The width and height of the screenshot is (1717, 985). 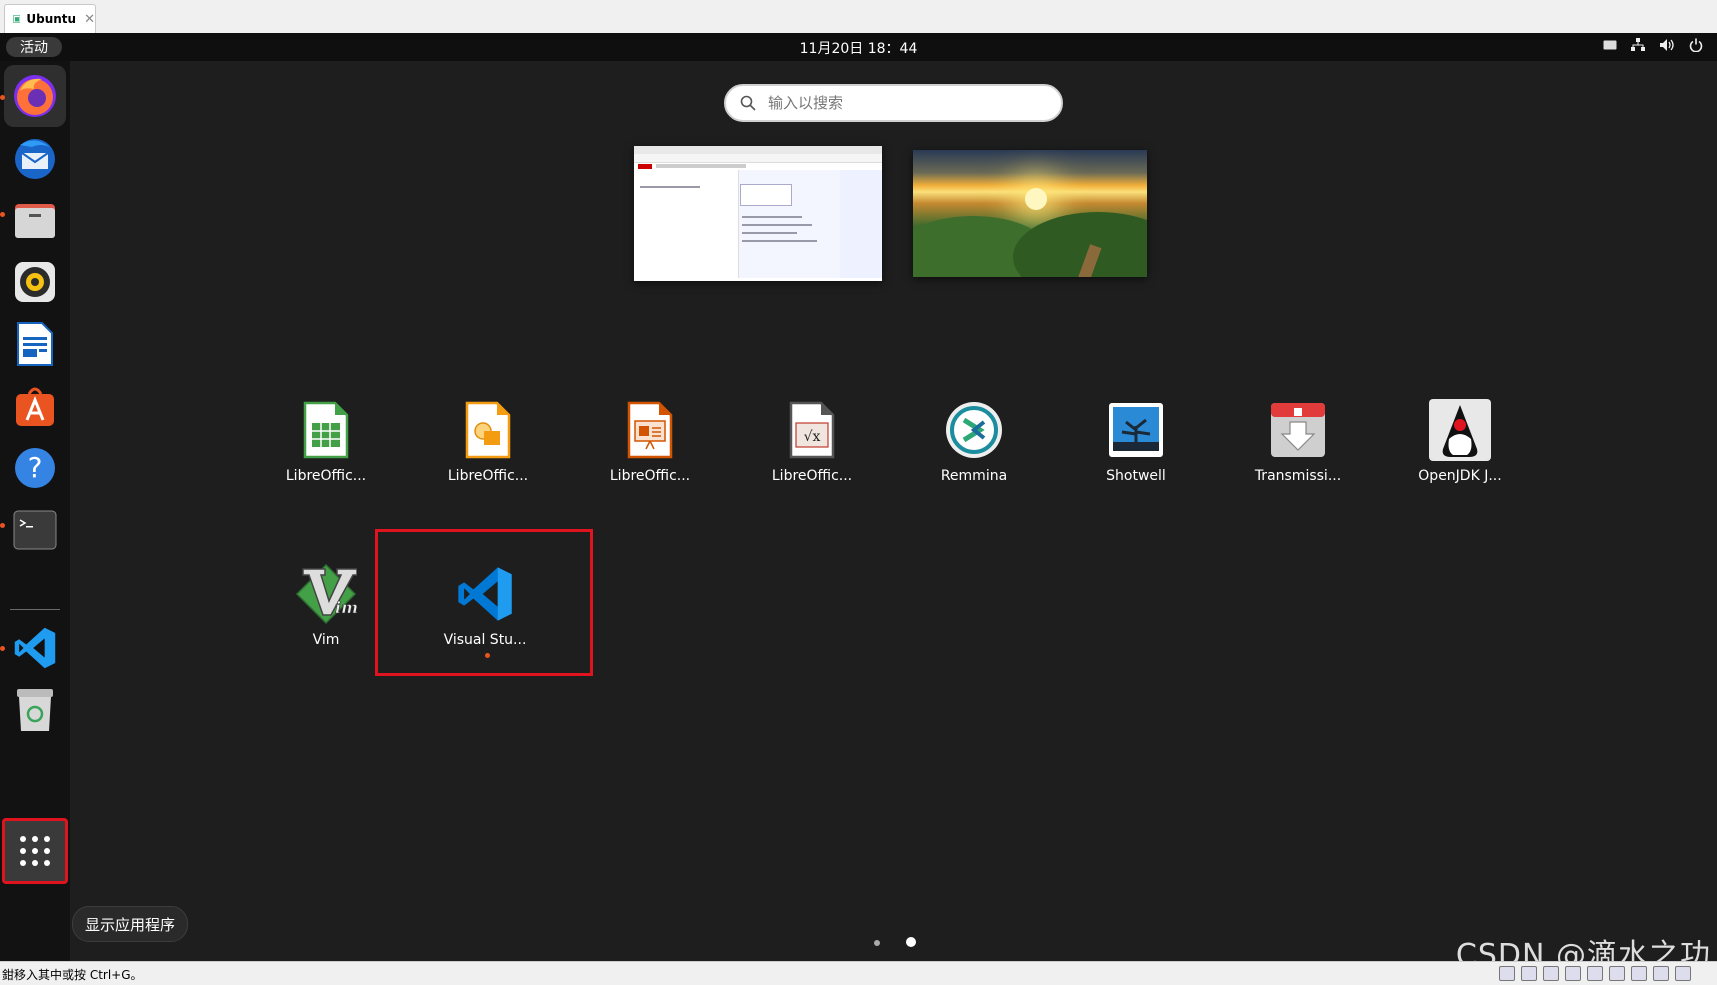 What do you see at coordinates (326, 594) in the screenshot?
I see `vim-icon: im` at bounding box center [326, 594].